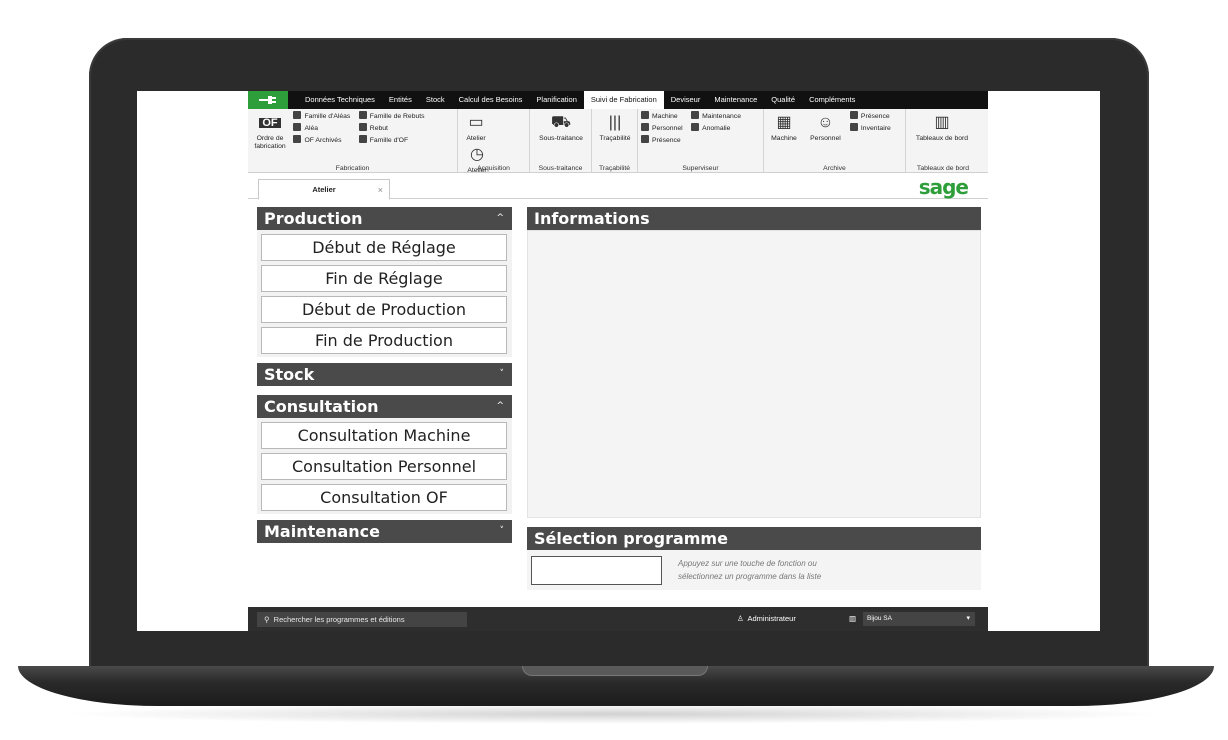 Image resolution: width=1228 pixels, height=740 pixels. I want to click on building-icon: ▥, so click(853, 618).